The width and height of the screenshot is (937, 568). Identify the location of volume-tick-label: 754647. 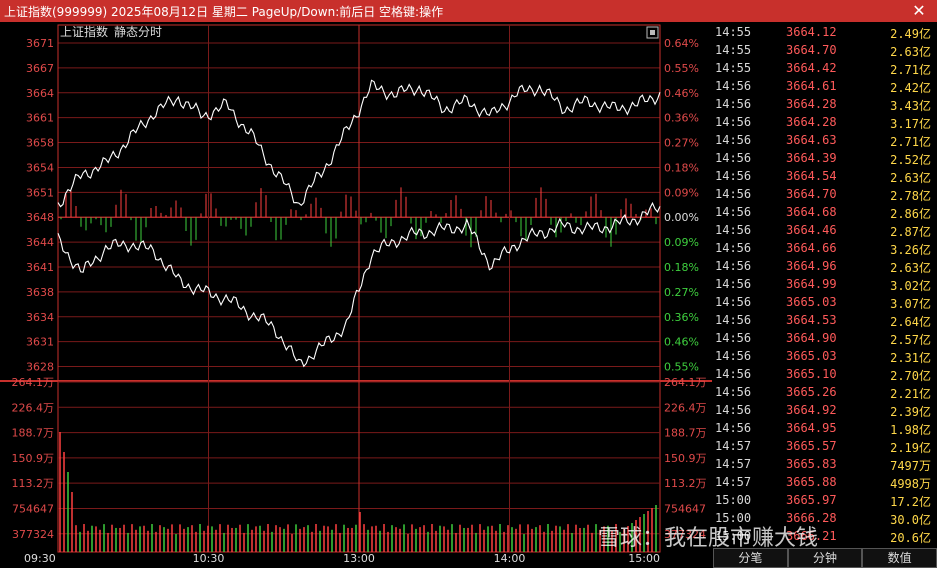
(33, 508).